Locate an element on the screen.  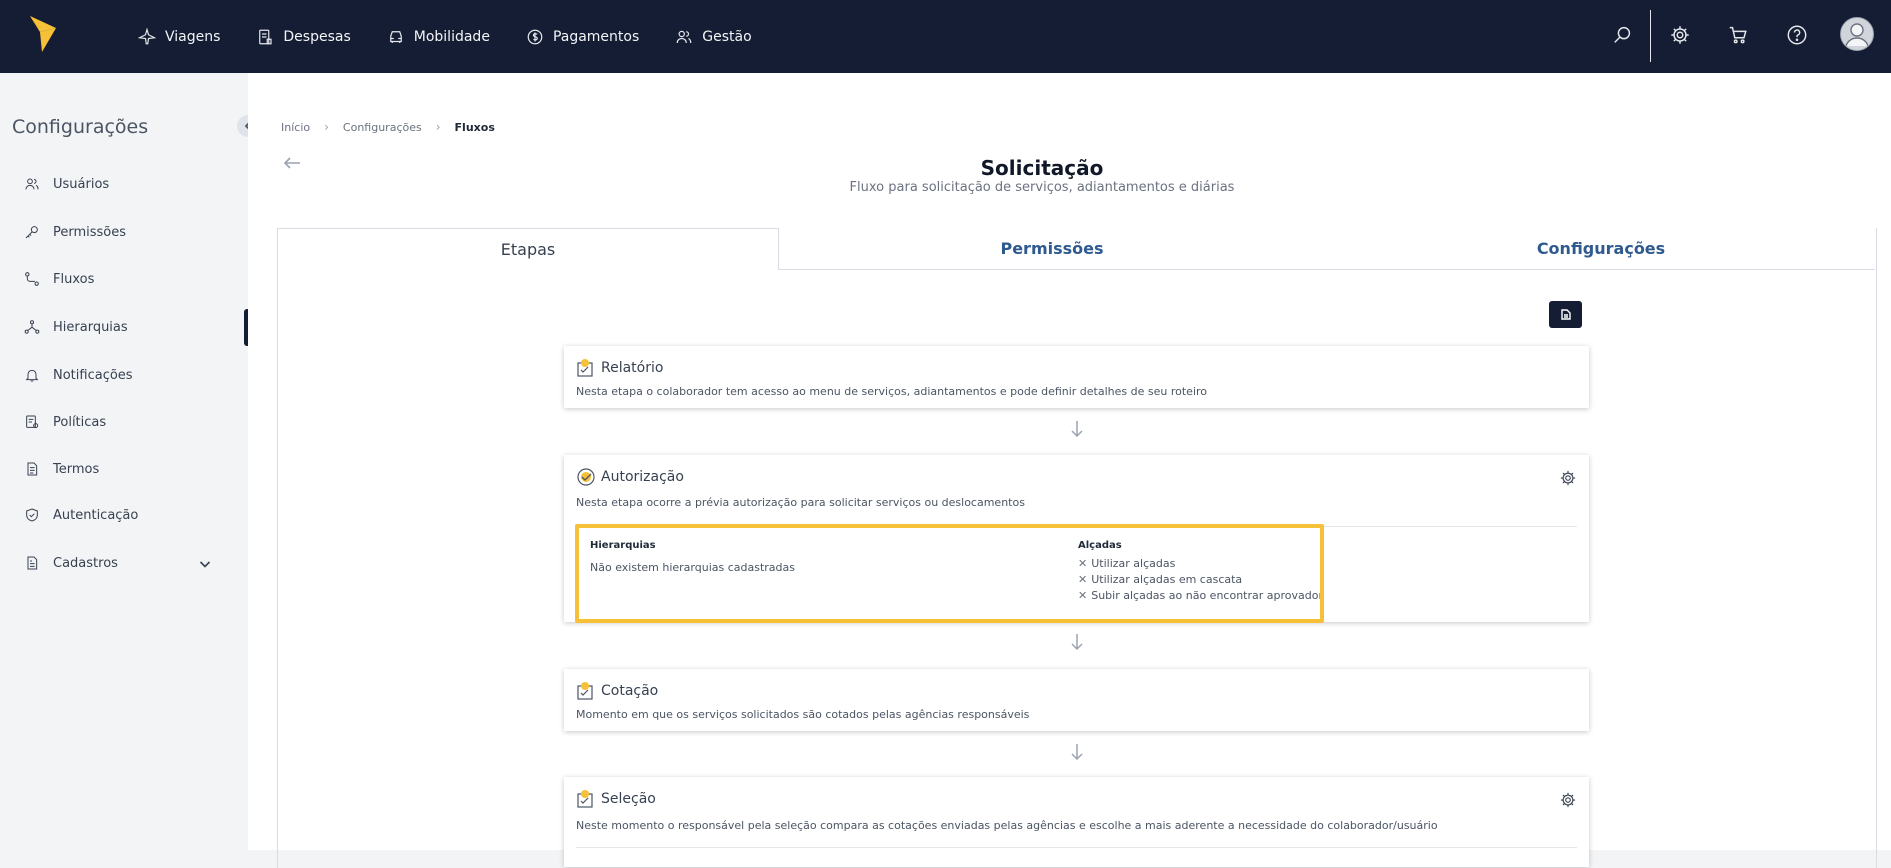
sidebar-item-label: Usuários is located at coordinates (81, 184).